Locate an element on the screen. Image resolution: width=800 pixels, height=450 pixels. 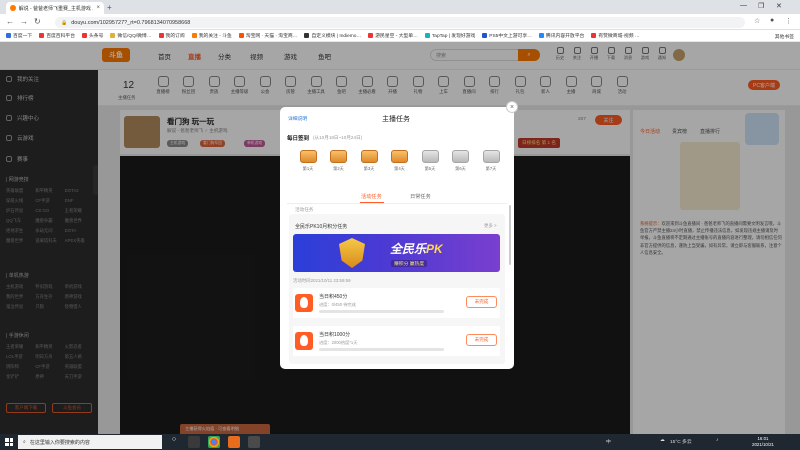
banner-title: 全民乐PK is located at coordinates (416, 249).